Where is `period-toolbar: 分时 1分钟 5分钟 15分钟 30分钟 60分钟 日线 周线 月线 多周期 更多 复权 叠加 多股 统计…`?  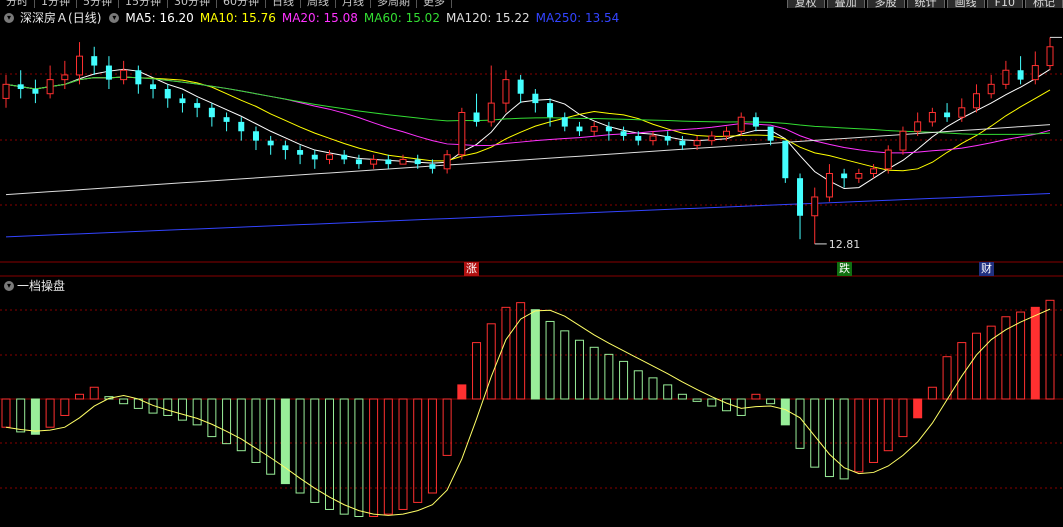 period-toolbar: 分时 1分钟 5分钟 15分钟 30分钟 60分钟 日线 周线 月线 多周期 更多 复权 叠加 多股 统计… is located at coordinates (531, 4).